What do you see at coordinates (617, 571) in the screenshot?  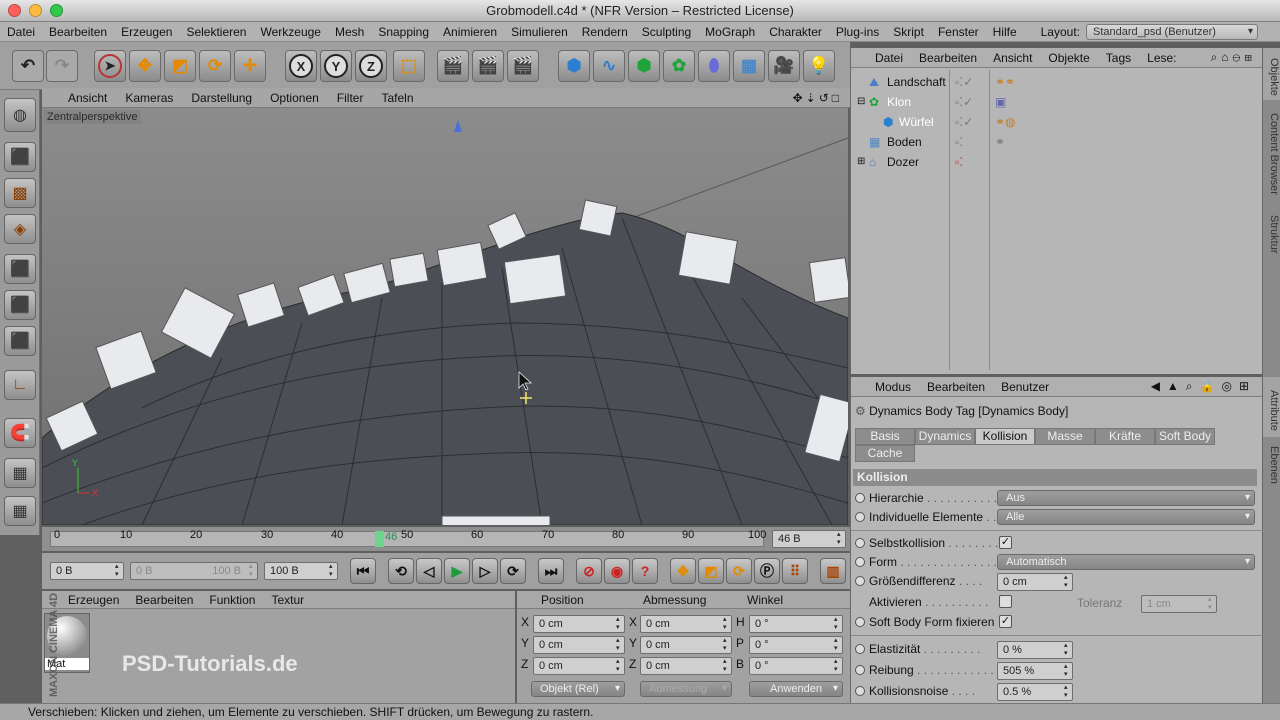 I see `autokey-button: ◉` at bounding box center [617, 571].